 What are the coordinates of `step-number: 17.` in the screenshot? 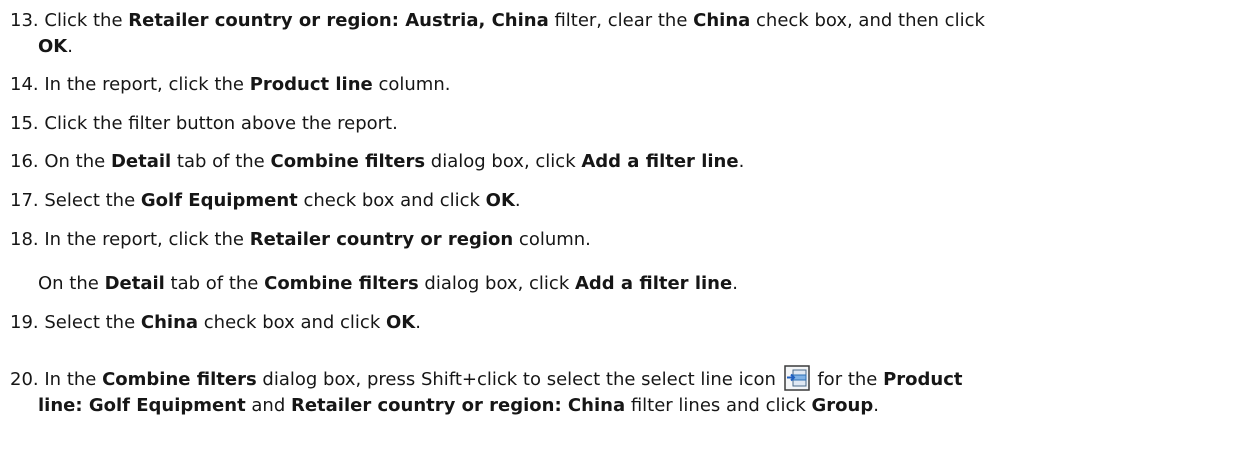 It's located at (24, 200).